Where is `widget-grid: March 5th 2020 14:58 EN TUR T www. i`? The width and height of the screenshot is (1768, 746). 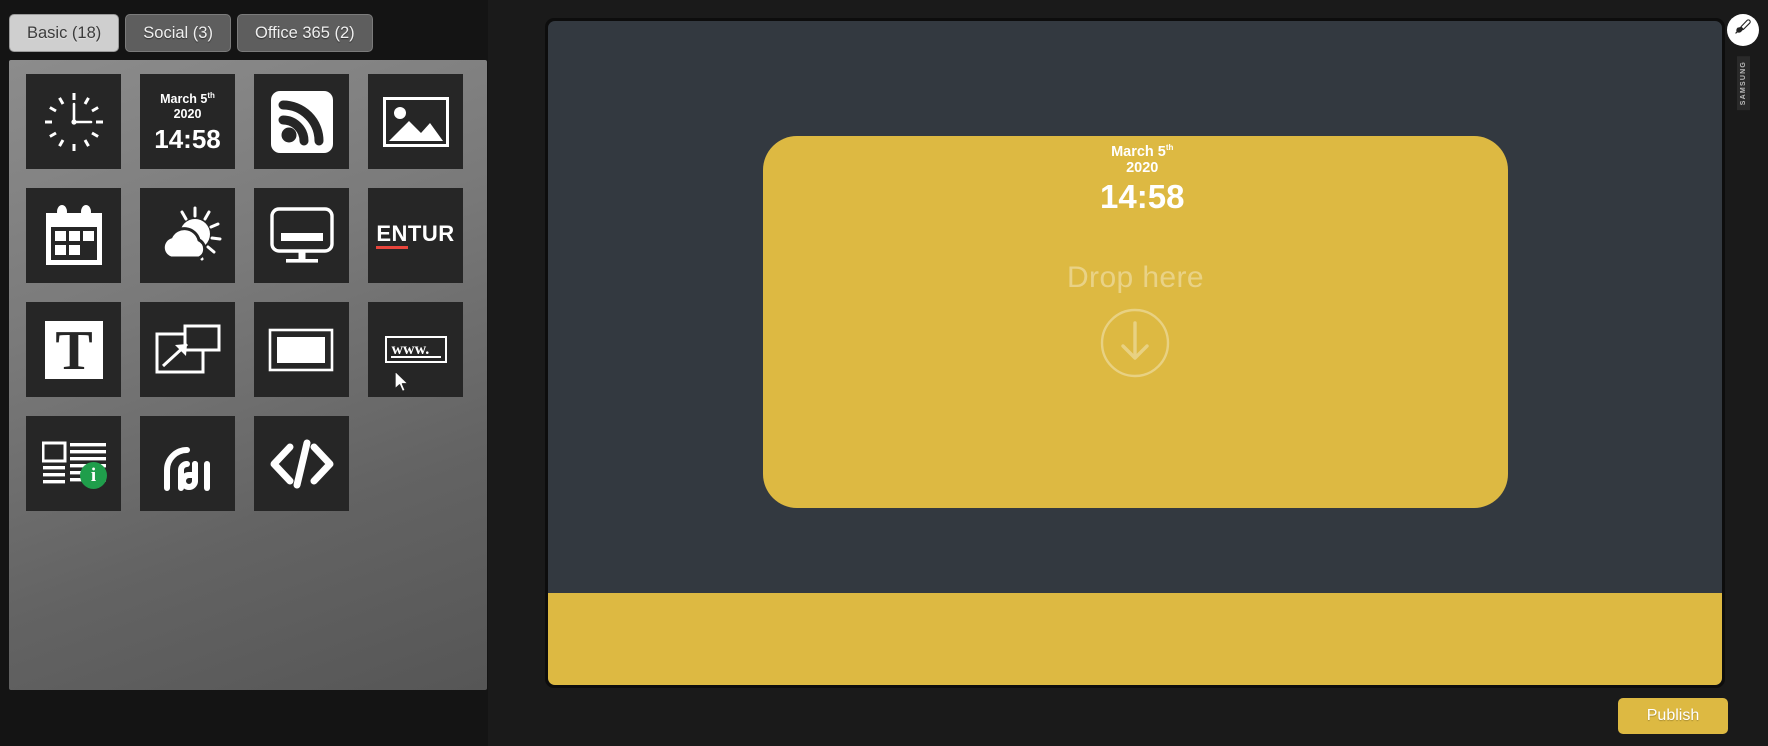
widget-grid: March 5th 2020 14:58 EN TUR T www. i is located at coordinates (244, 292).